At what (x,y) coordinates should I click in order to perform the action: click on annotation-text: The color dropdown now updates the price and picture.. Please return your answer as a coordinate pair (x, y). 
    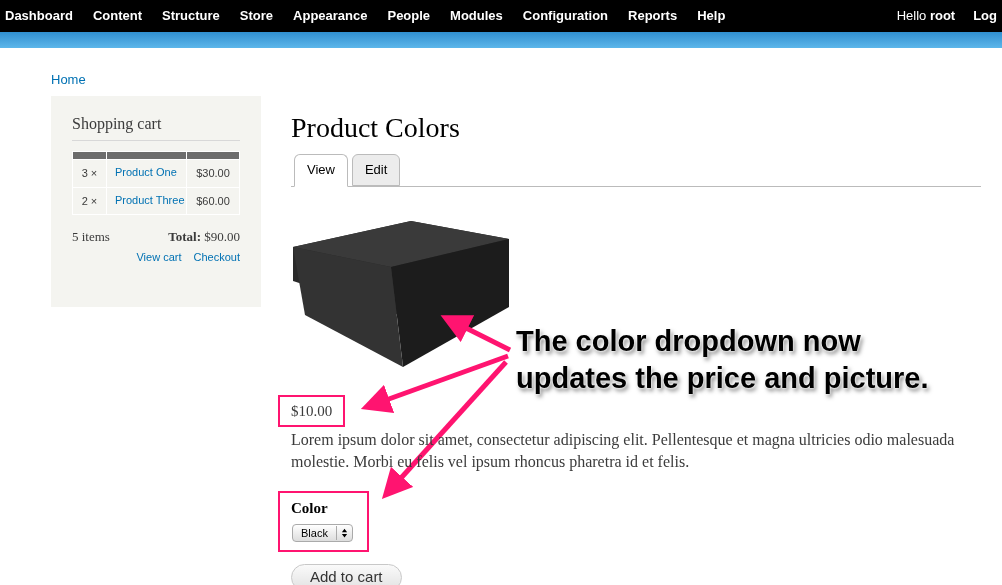
    Looking at the image, I should click on (722, 360).